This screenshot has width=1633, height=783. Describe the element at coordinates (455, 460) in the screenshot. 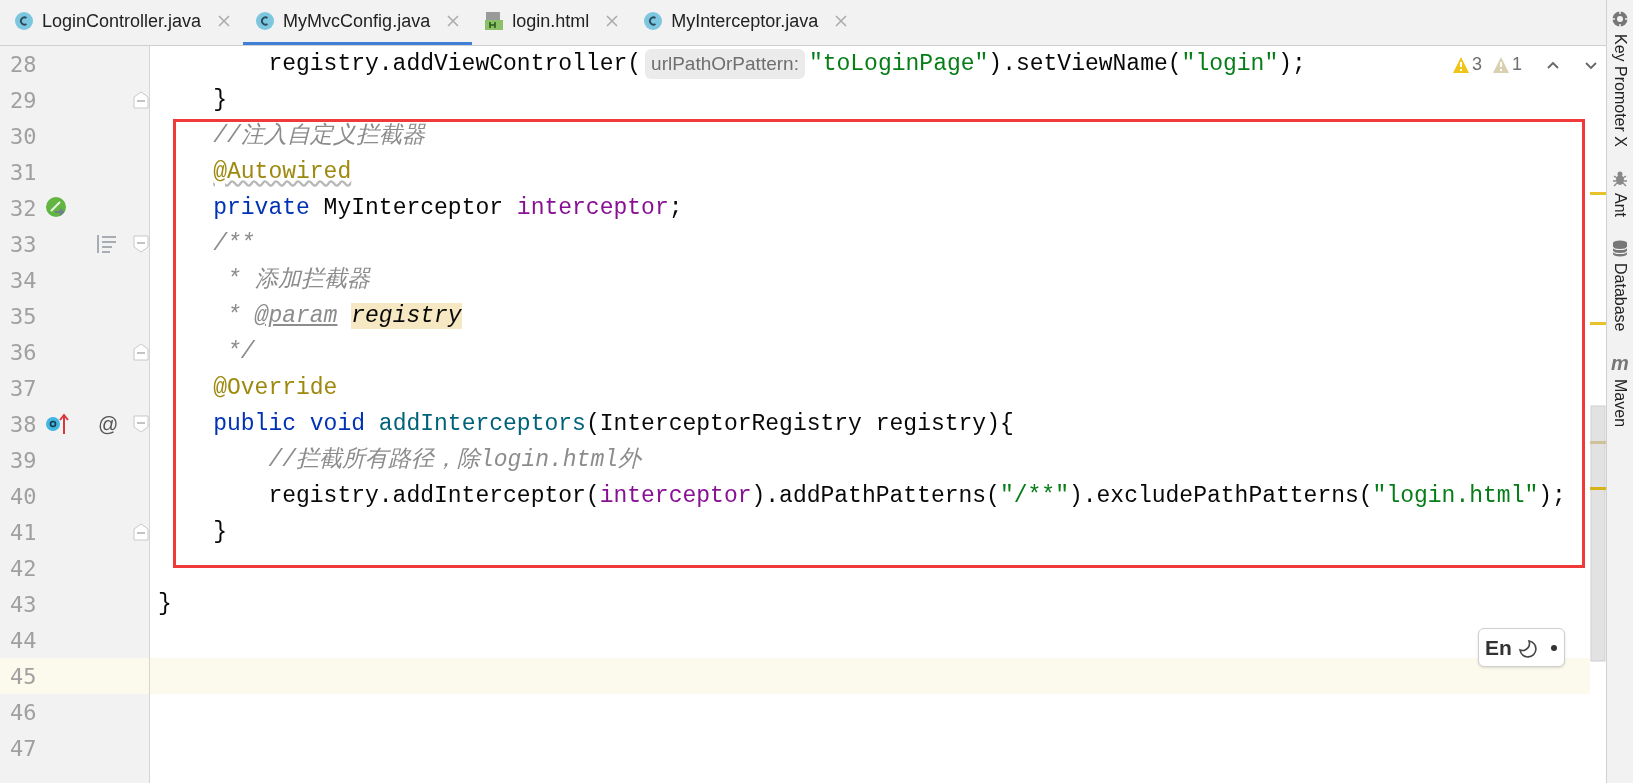

I see `code-text: //拦截所有路径，除login.html外` at that location.